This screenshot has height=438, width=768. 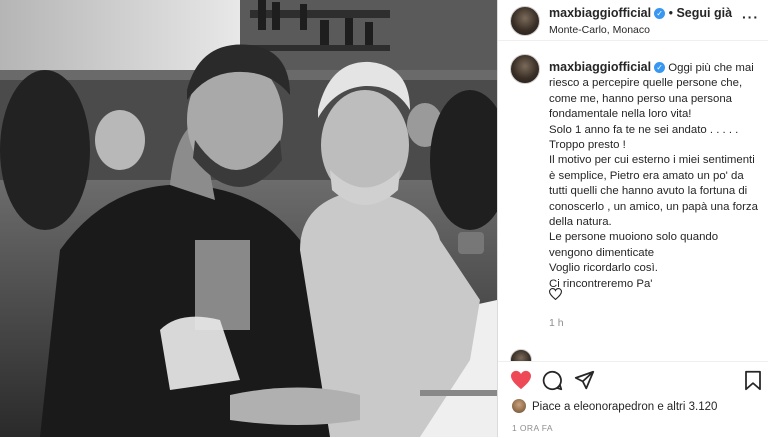 I want to click on following-button: Segui già, so click(x=704, y=13).